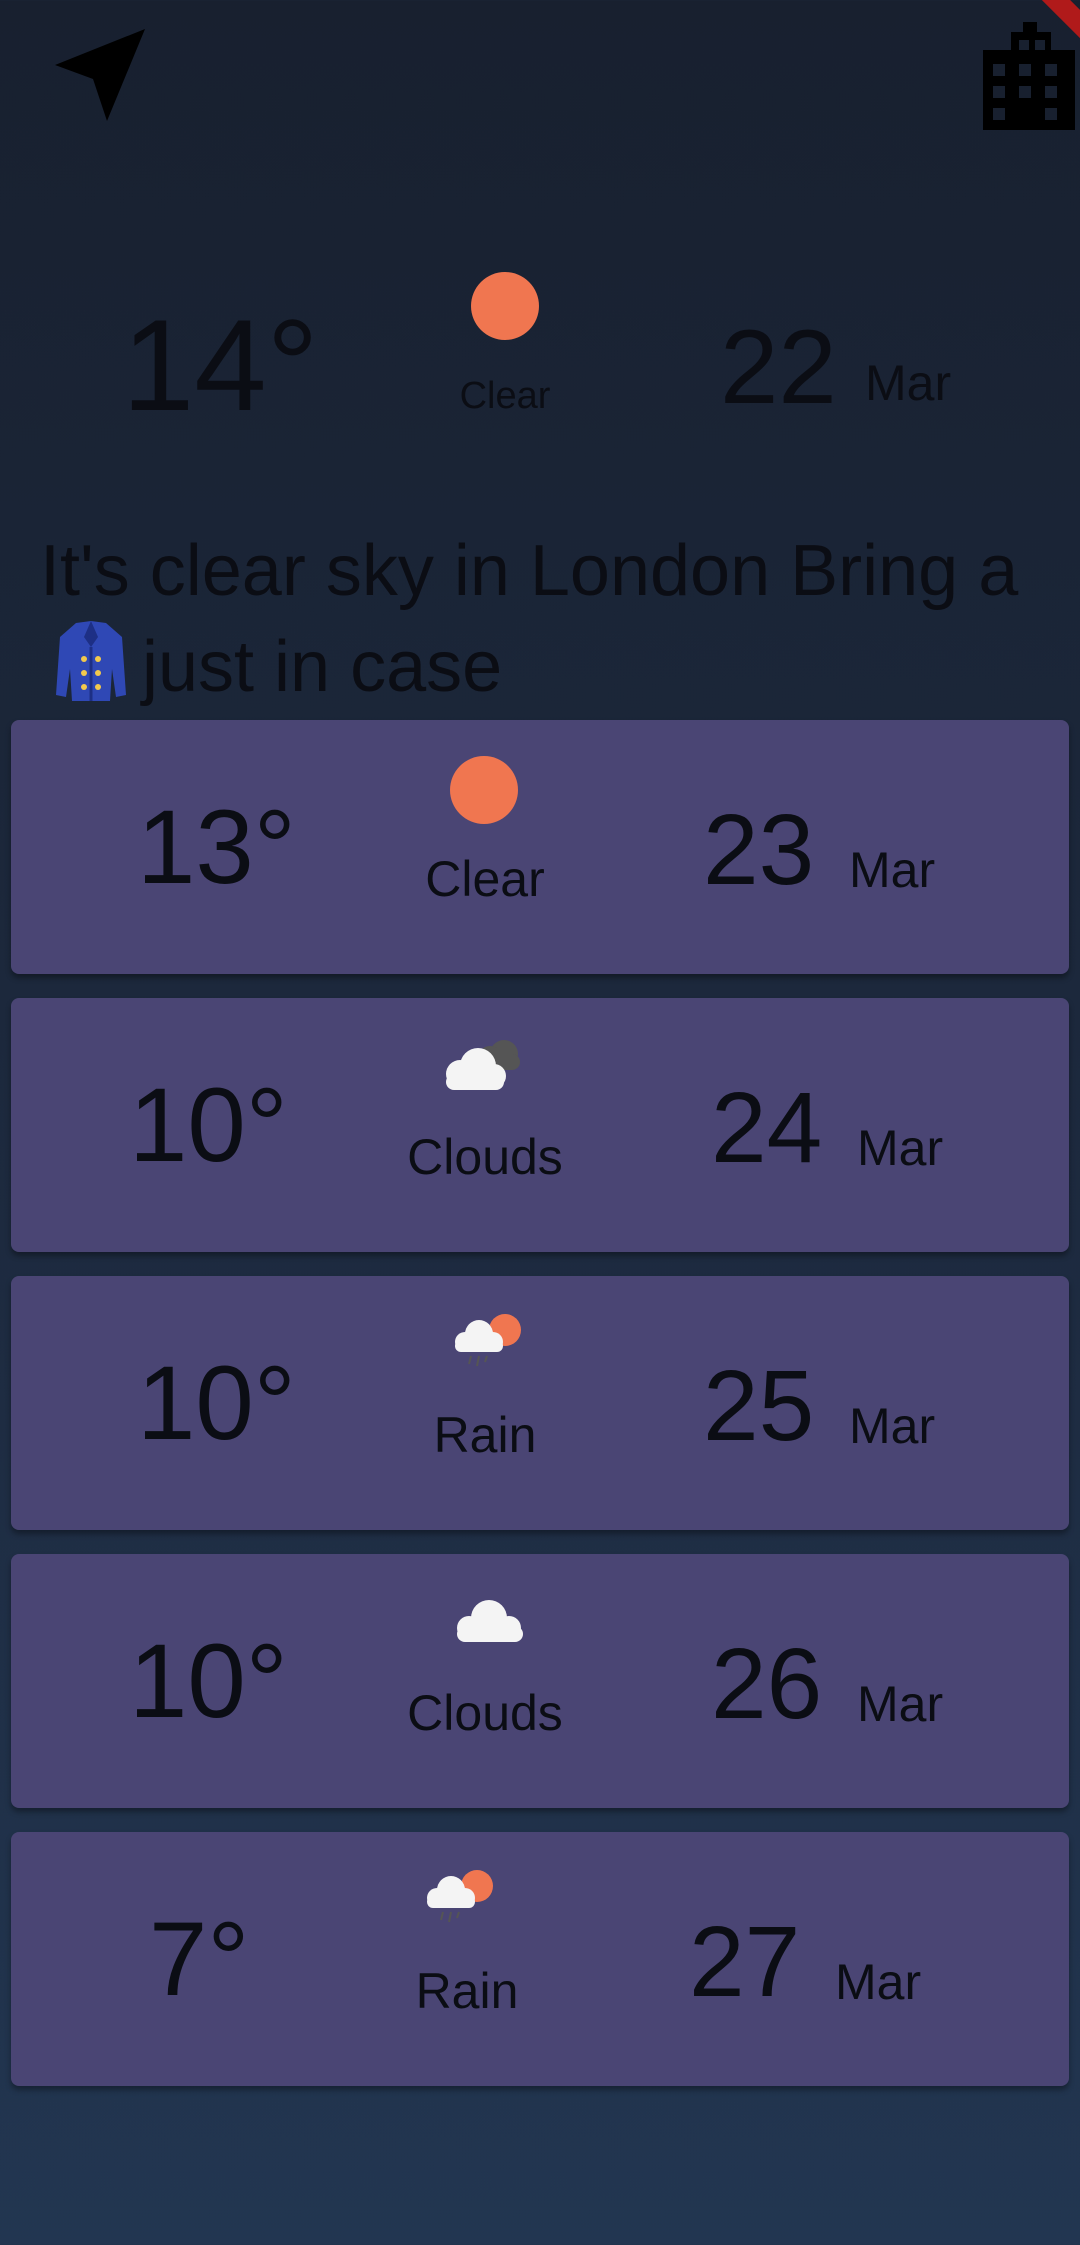 The image size is (1080, 2245). I want to click on forecast-card: 10° Rain 25 Mar, so click(540, 1403).